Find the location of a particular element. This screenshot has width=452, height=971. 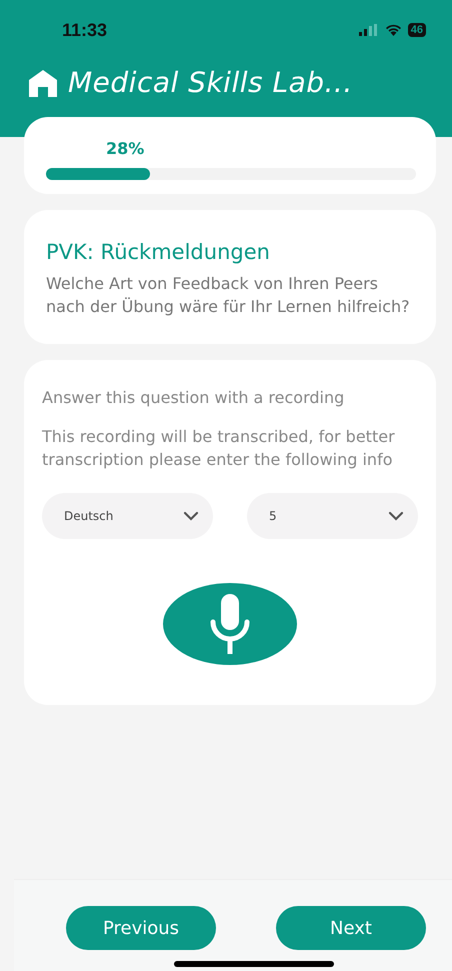

nav-button: Next is located at coordinates (351, 928).